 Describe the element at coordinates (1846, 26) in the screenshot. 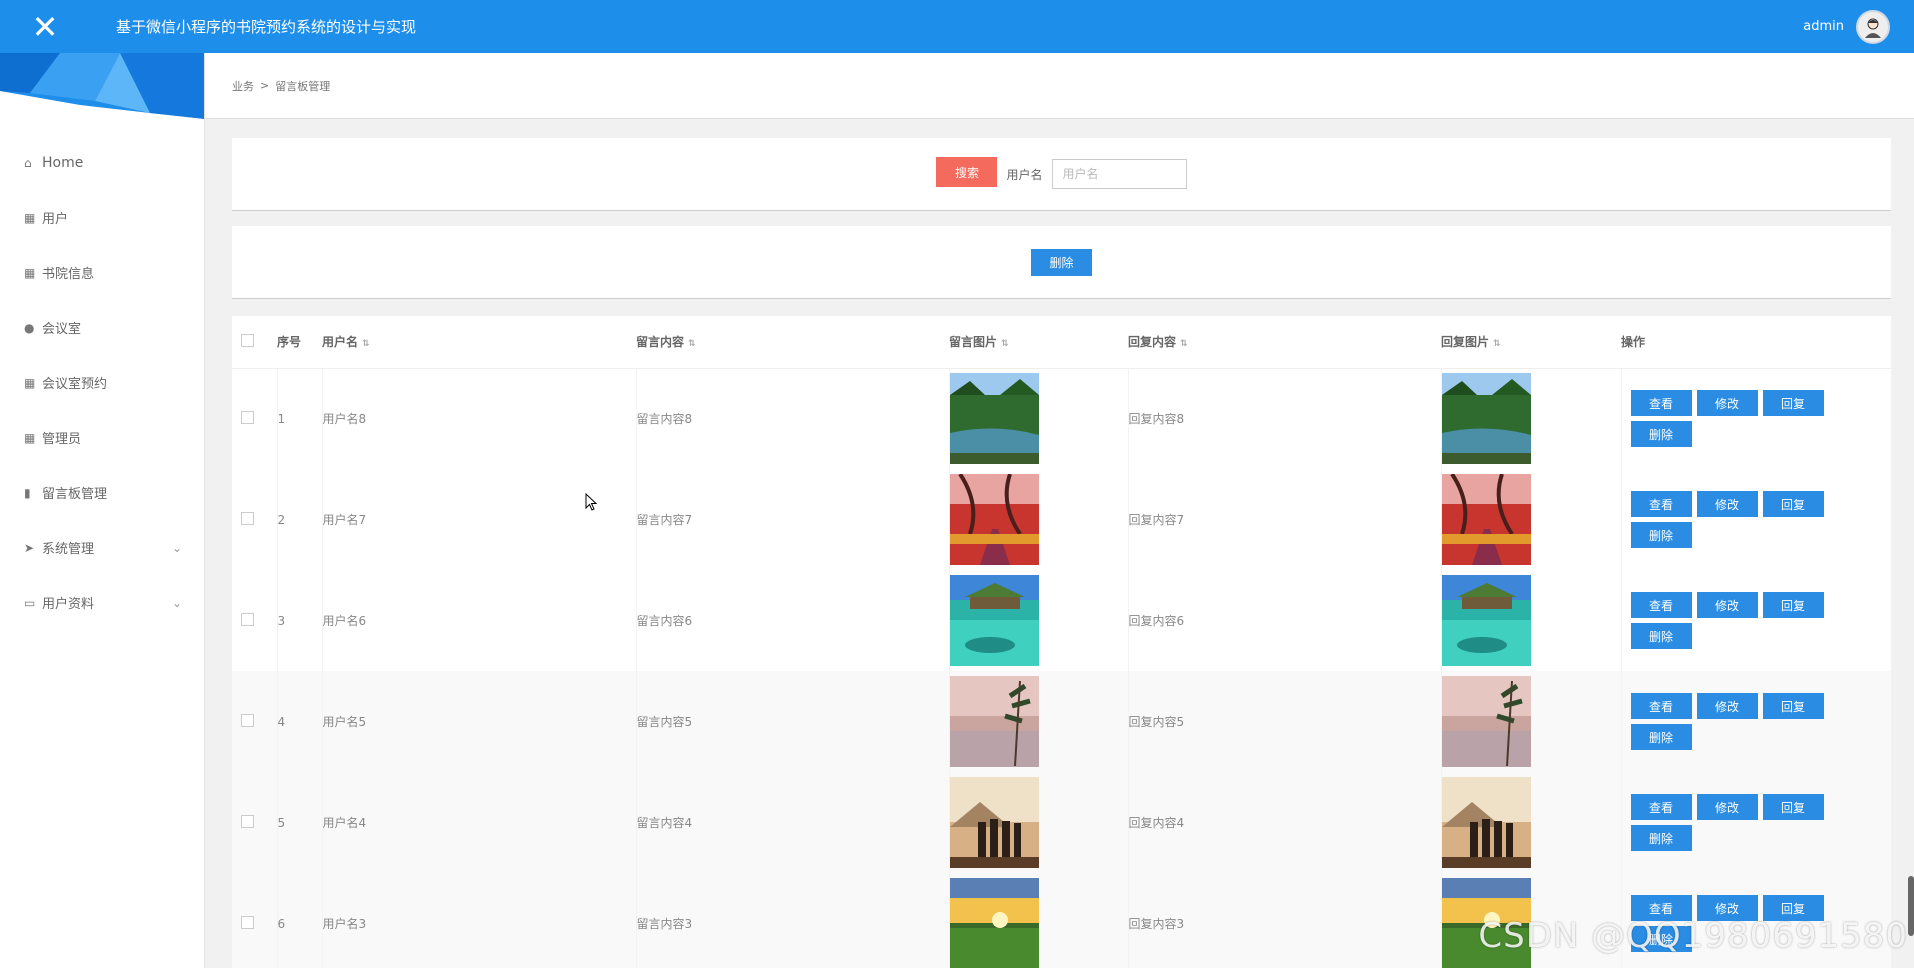

I see `user-menu: admin` at that location.